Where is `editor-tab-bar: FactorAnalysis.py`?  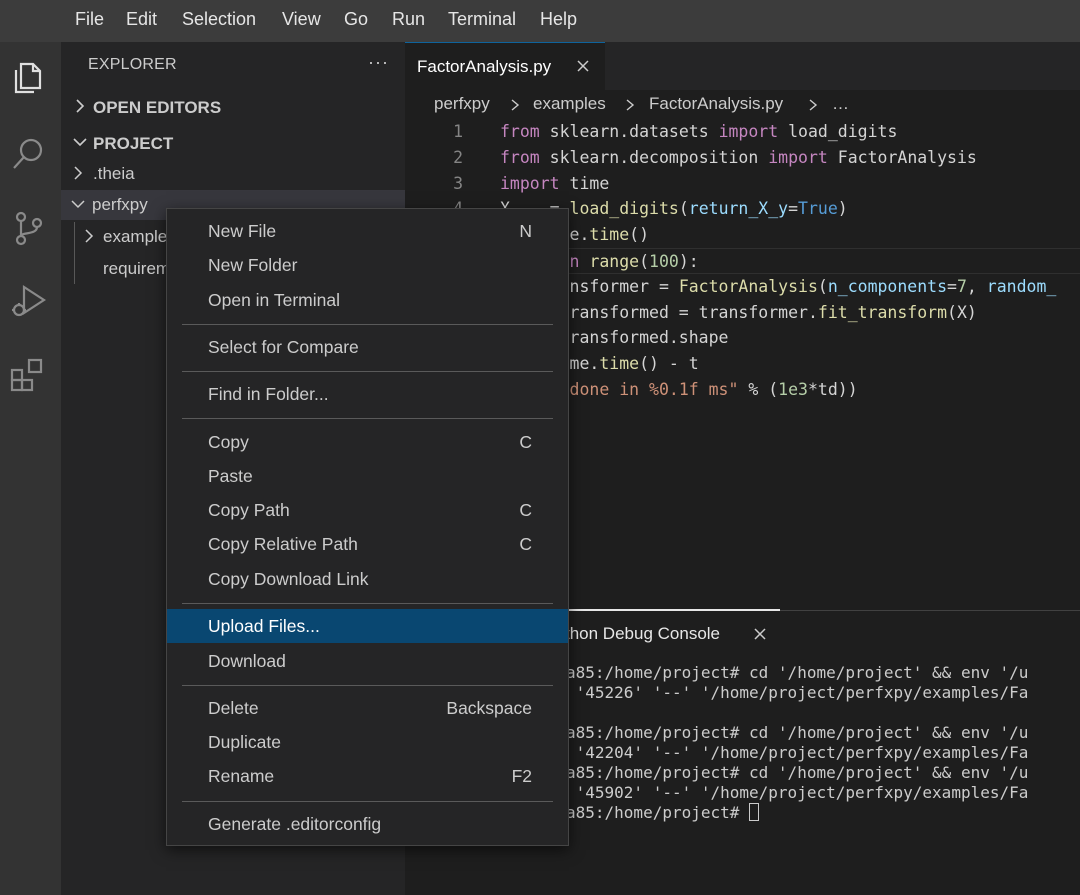 editor-tab-bar: FactorAnalysis.py is located at coordinates (742, 66).